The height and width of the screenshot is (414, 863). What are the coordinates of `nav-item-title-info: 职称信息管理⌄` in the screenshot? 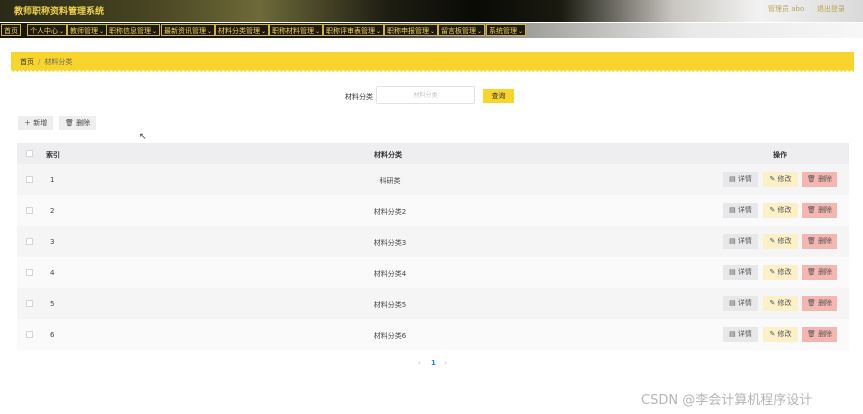 It's located at (133, 30).